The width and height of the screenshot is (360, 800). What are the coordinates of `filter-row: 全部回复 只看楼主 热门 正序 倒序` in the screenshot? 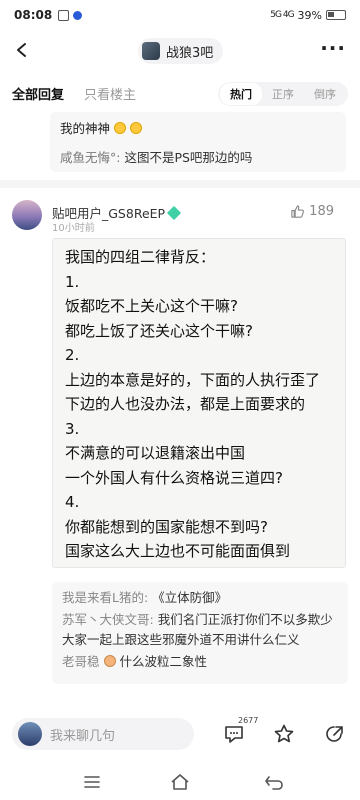 It's located at (180, 93).